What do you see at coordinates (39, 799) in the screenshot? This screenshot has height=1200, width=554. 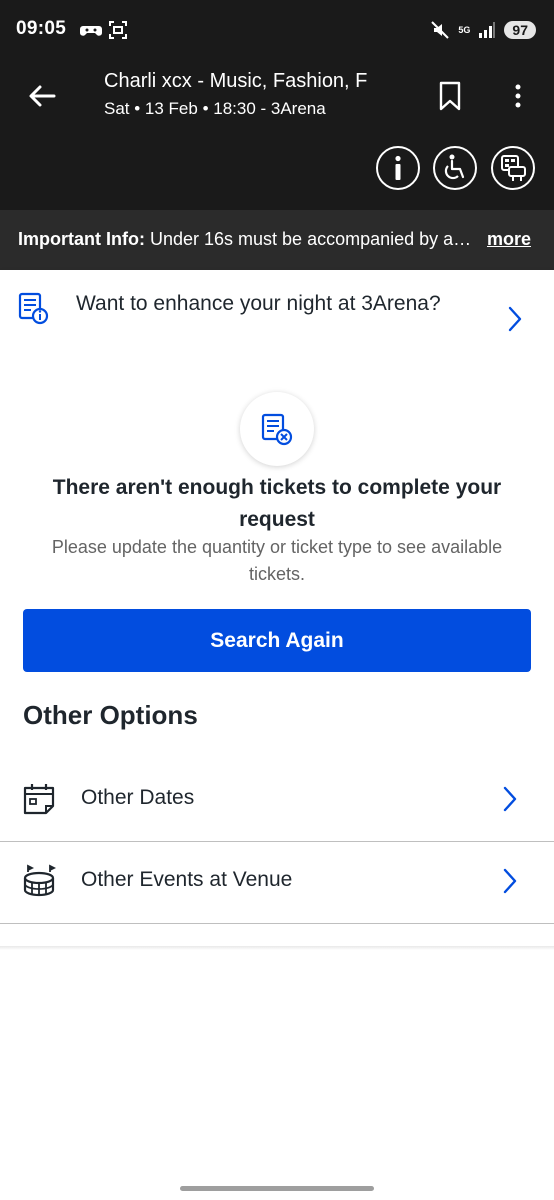 I see `calendar-icon` at bounding box center [39, 799].